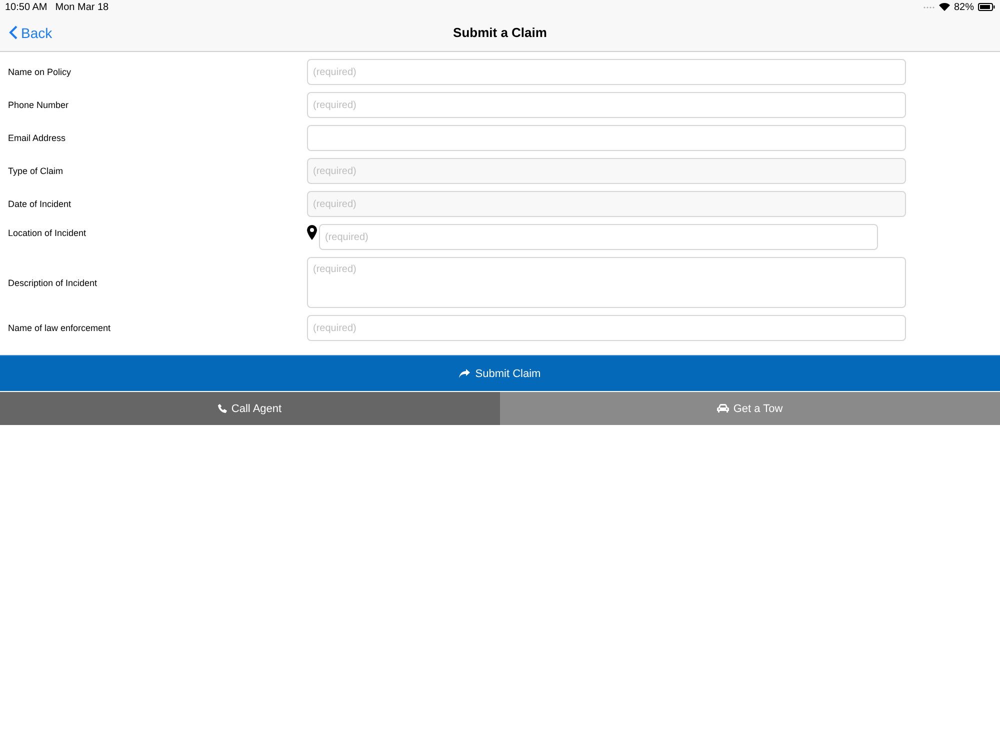  What do you see at coordinates (606, 282) in the screenshot?
I see `description-field: (required)` at bounding box center [606, 282].